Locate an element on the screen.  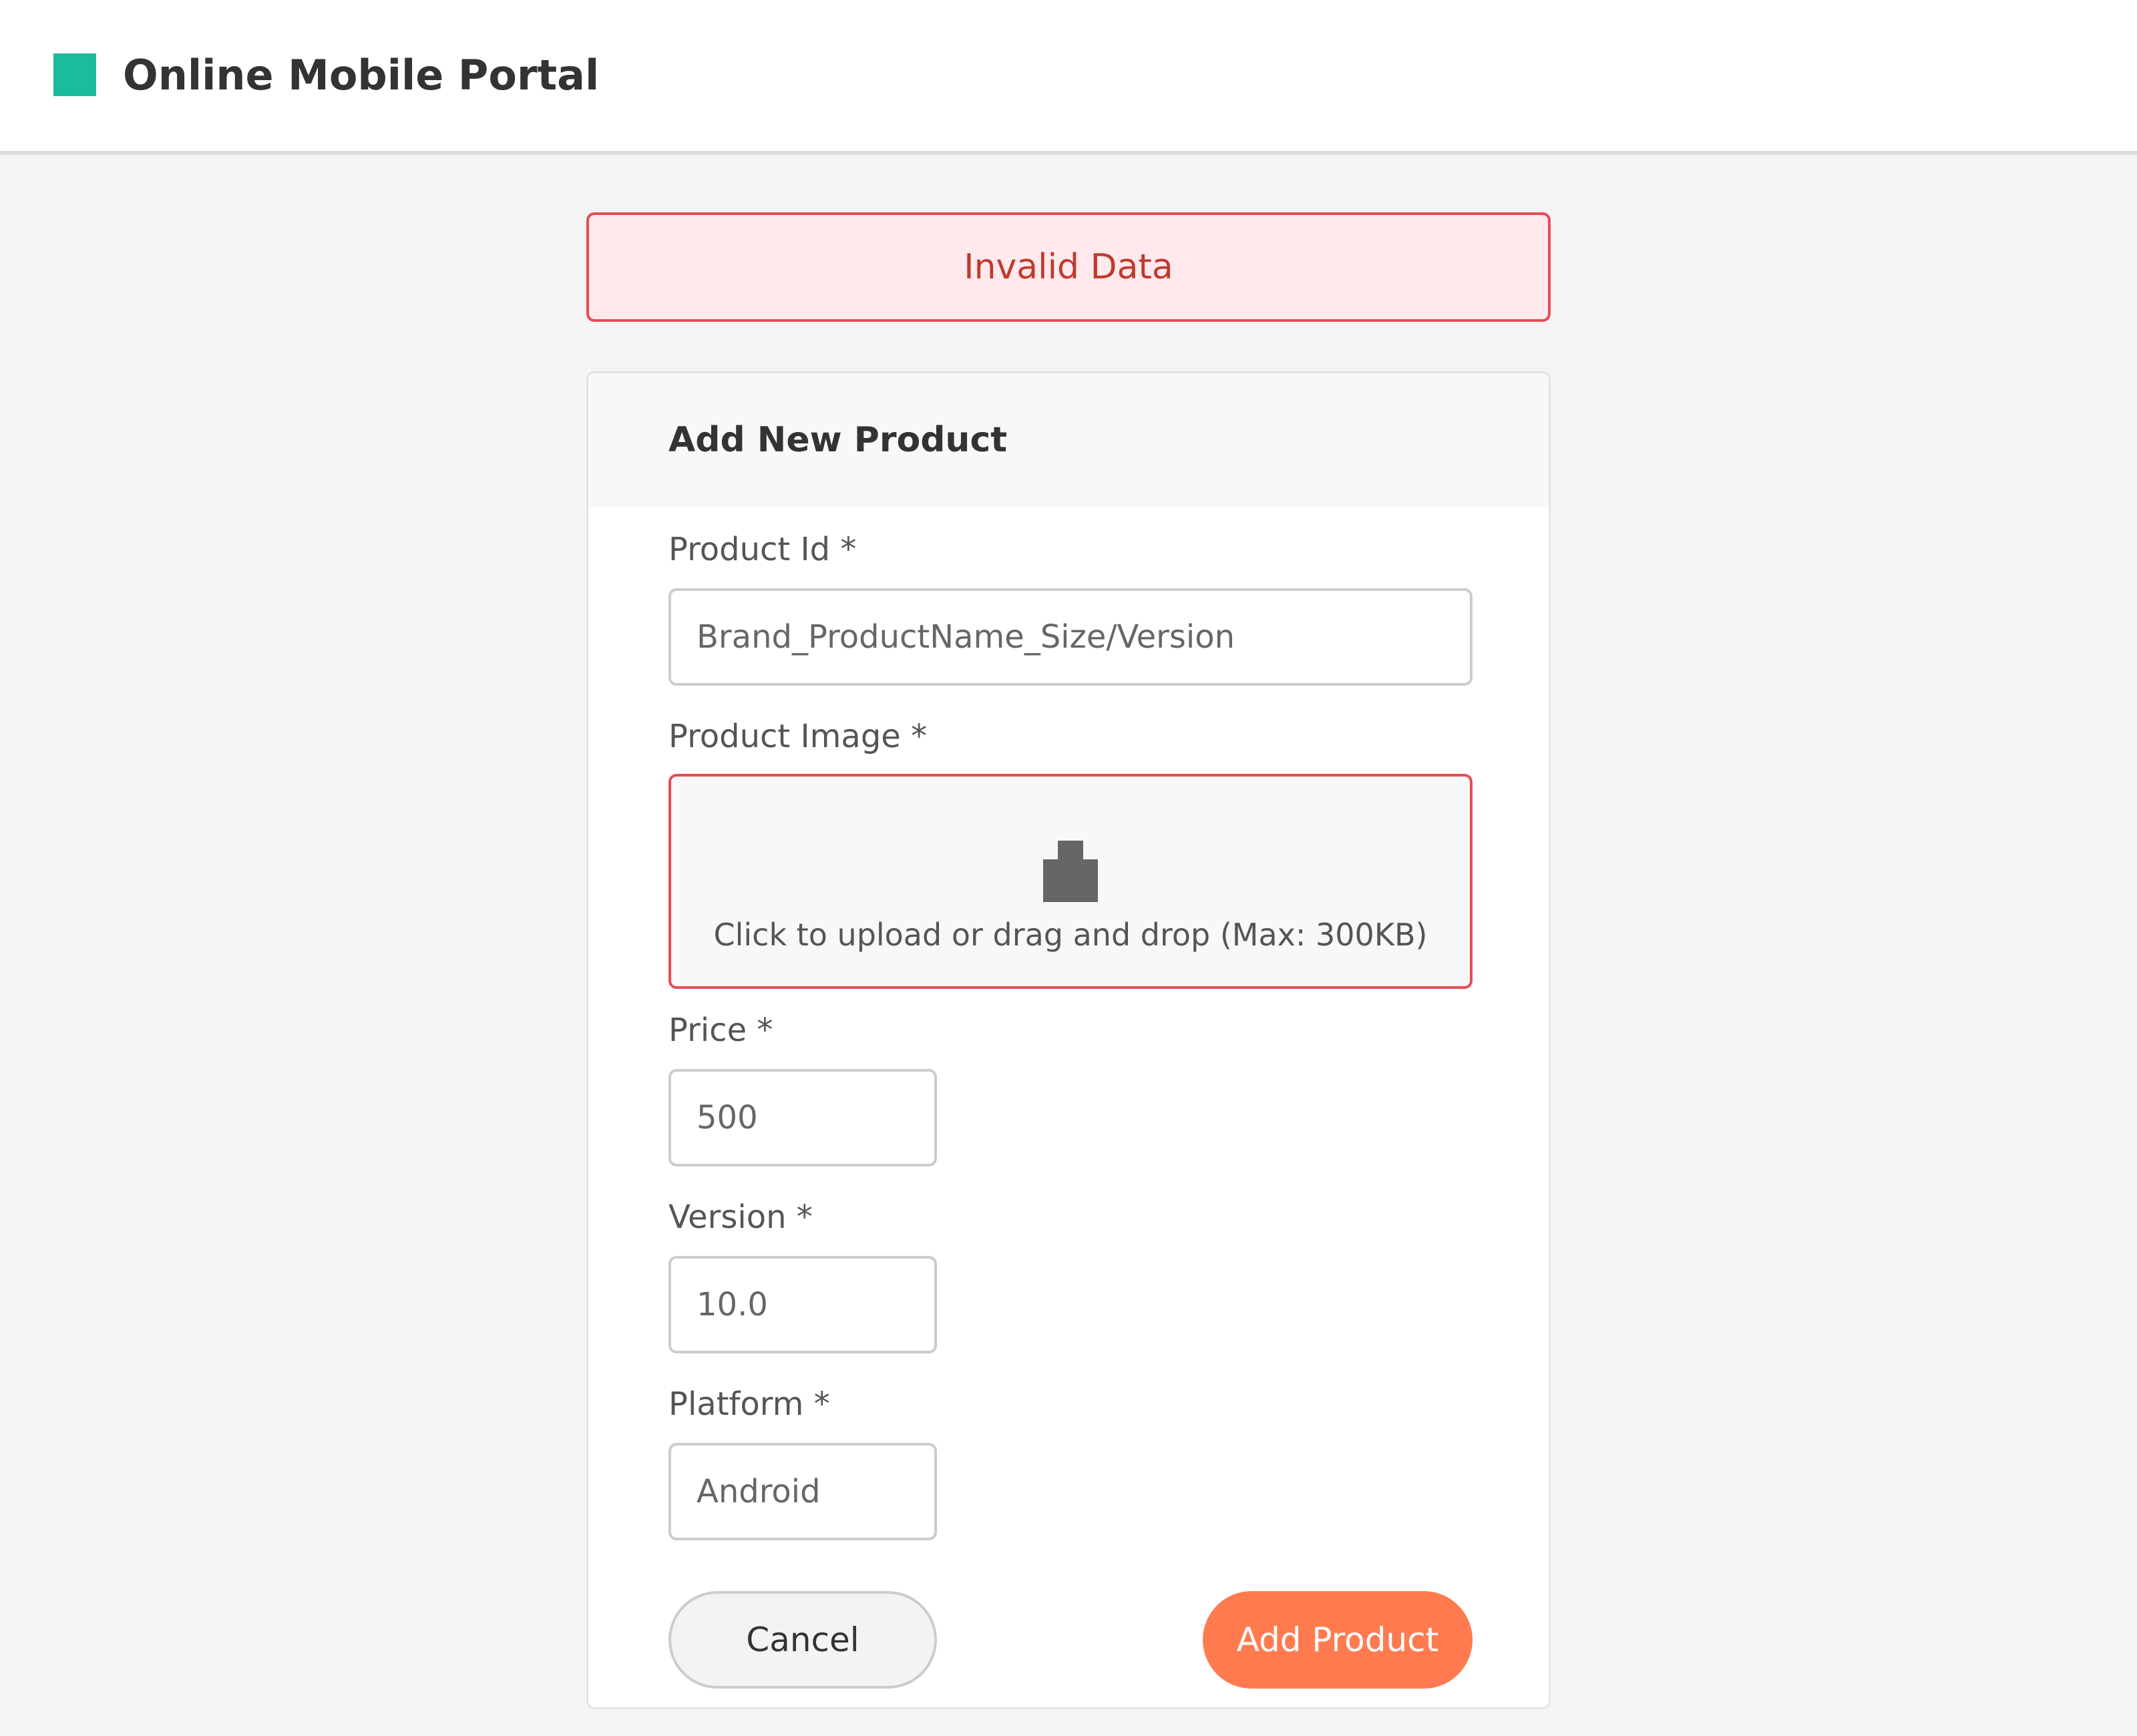
app-title: Online Mobile Portal is located at coordinates (361, 75).